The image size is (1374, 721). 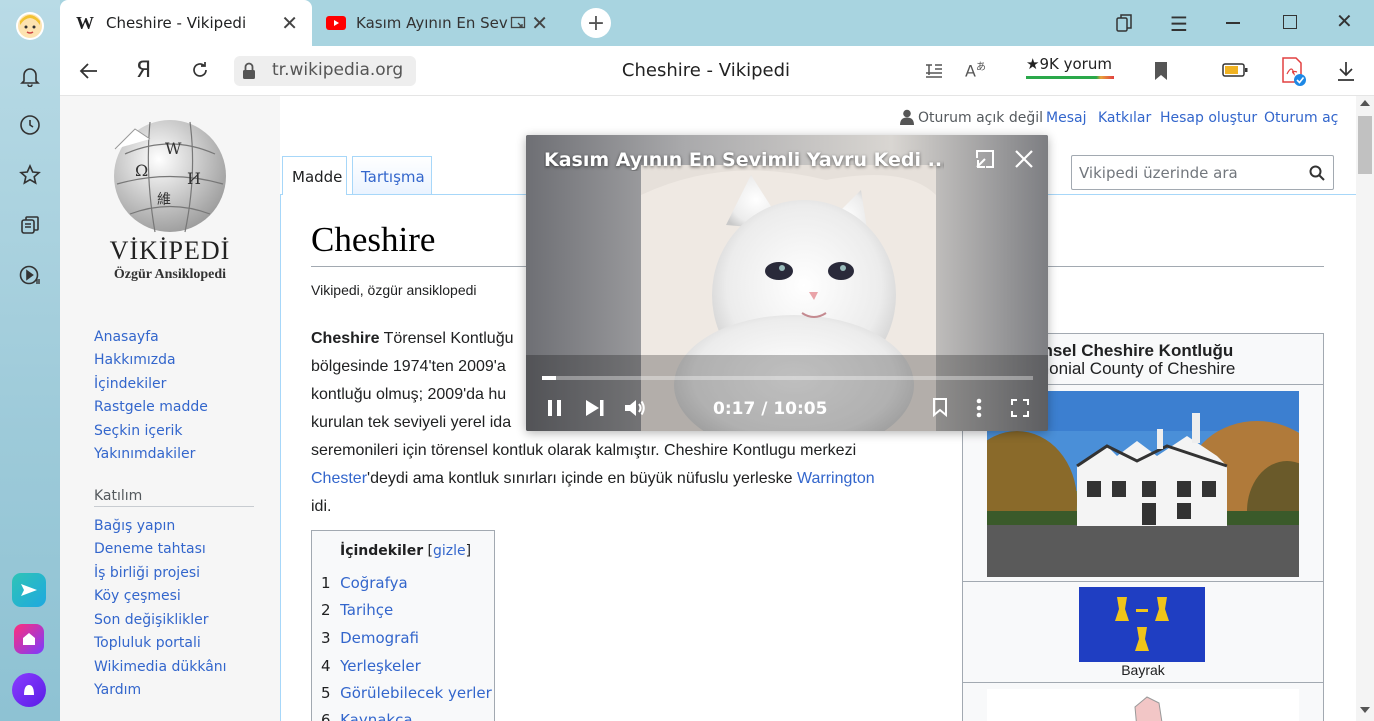 I want to click on more-options-icon, so click(x=979, y=408).